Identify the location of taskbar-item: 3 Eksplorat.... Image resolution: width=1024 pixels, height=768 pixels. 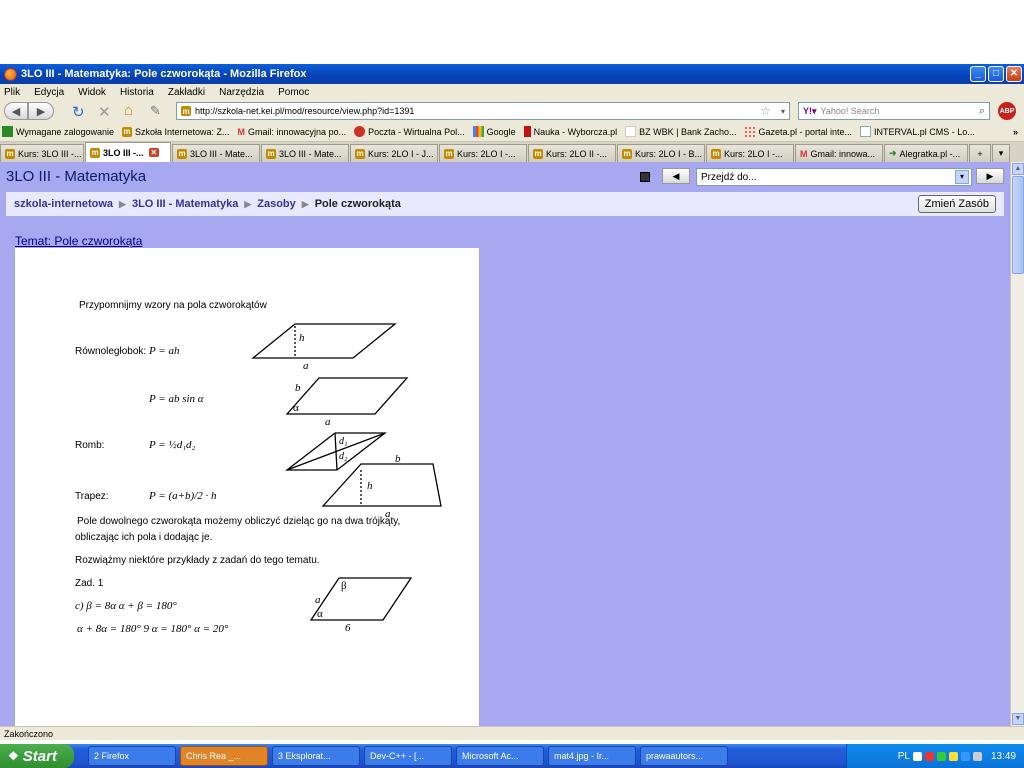
(316, 756).